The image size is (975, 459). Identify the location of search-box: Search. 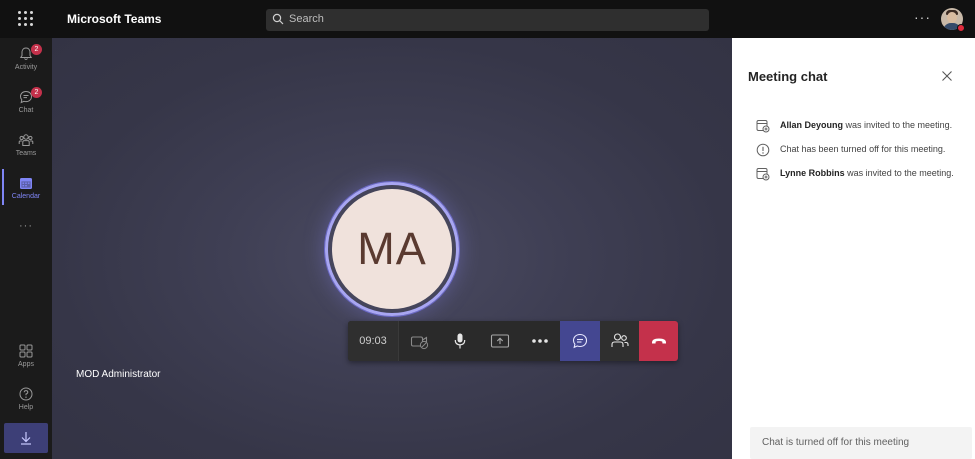
(487, 20).